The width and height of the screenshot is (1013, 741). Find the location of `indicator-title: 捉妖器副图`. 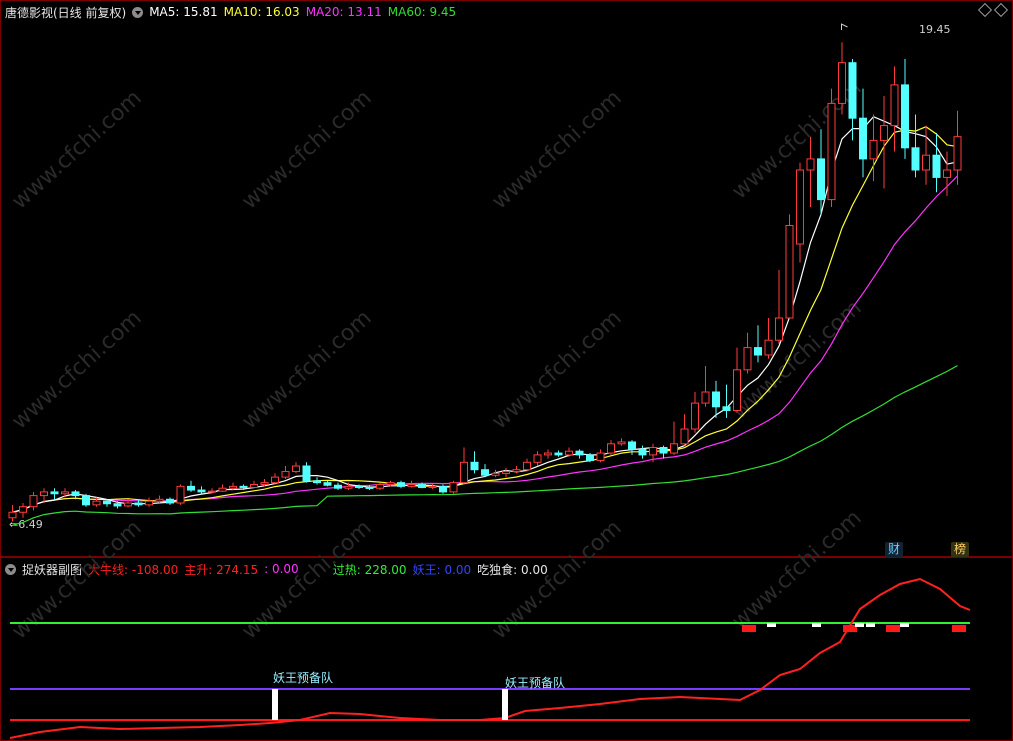

indicator-title: 捉妖器副图 is located at coordinates (52, 569).